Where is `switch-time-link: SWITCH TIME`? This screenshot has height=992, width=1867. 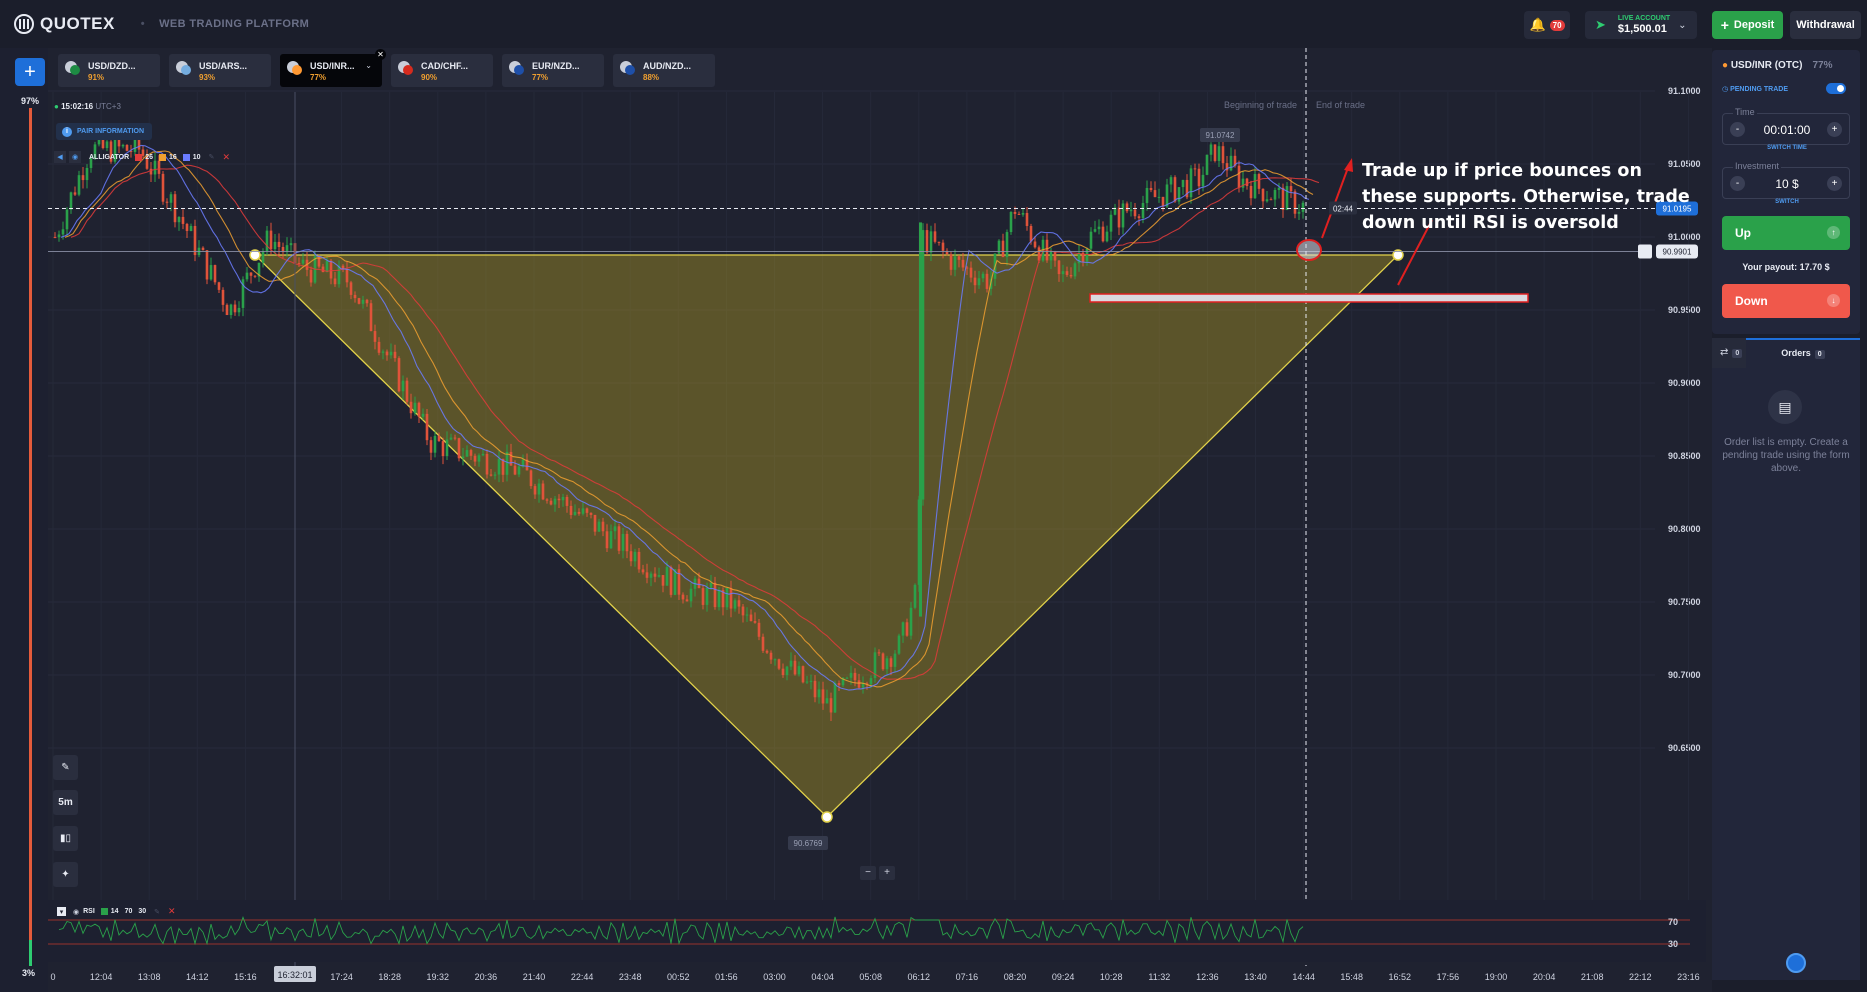 switch-time-link: SWITCH TIME is located at coordinates (1787, 148).